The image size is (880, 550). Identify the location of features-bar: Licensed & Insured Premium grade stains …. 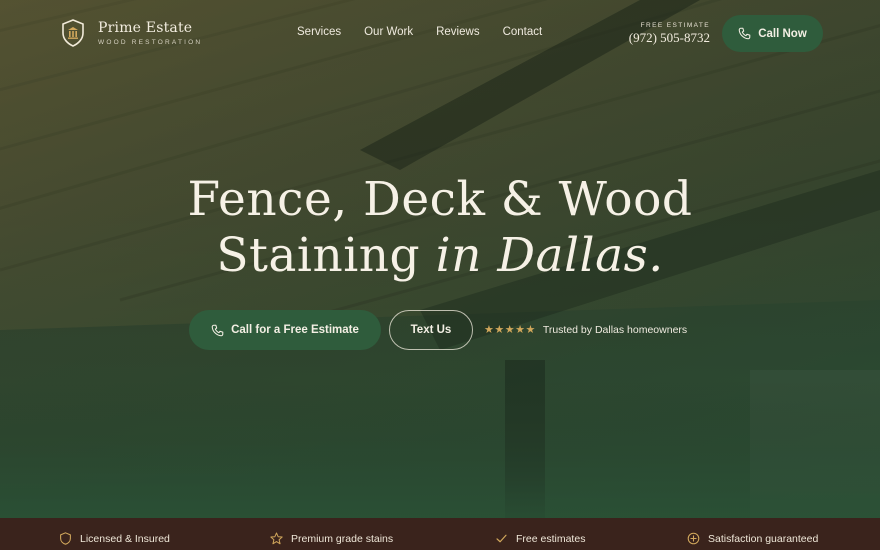
(440, 534).